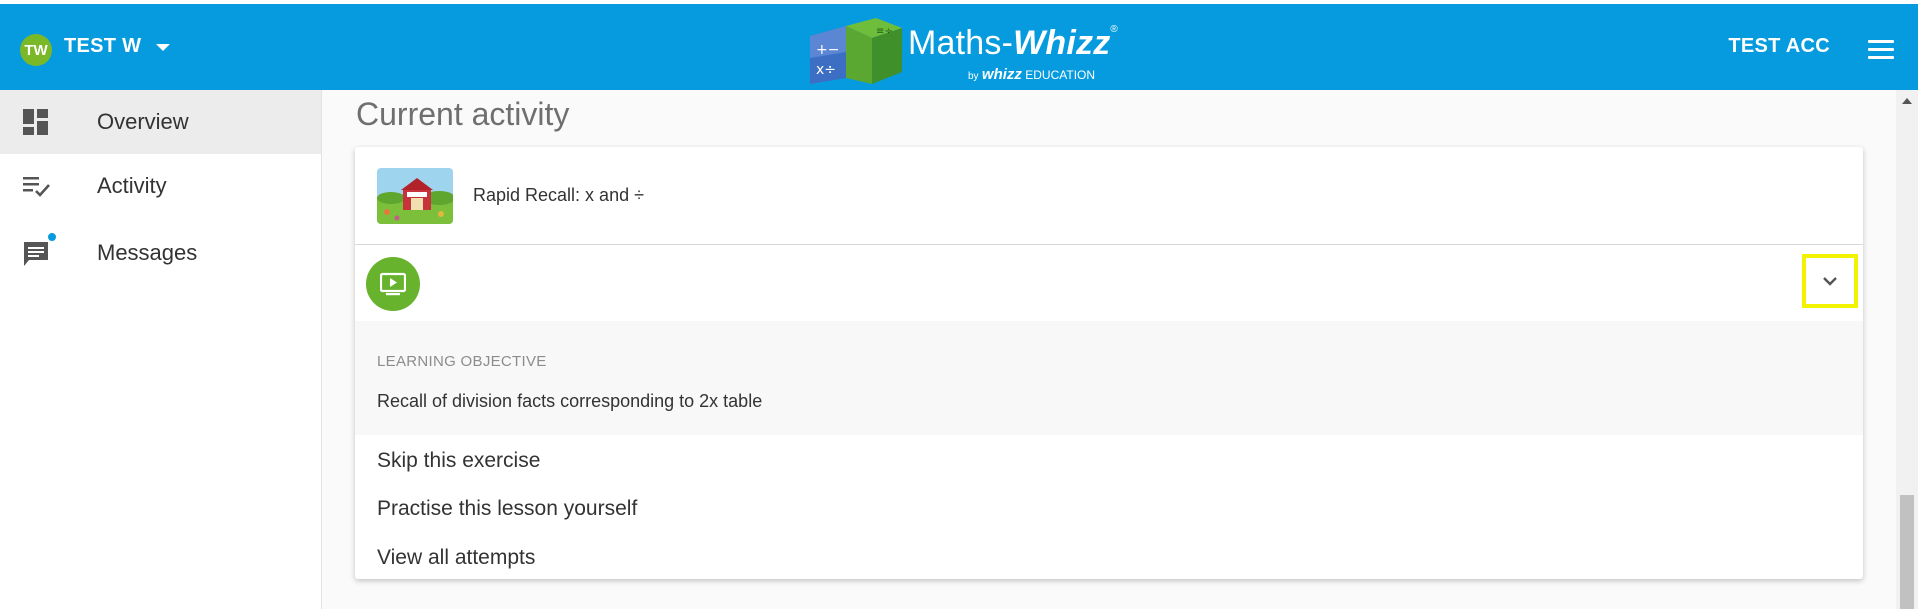 The image size is (1918, 609). Describe the element at coordinates (1907, 552) in the screenshot. I see `scroll-thumb` at that location.